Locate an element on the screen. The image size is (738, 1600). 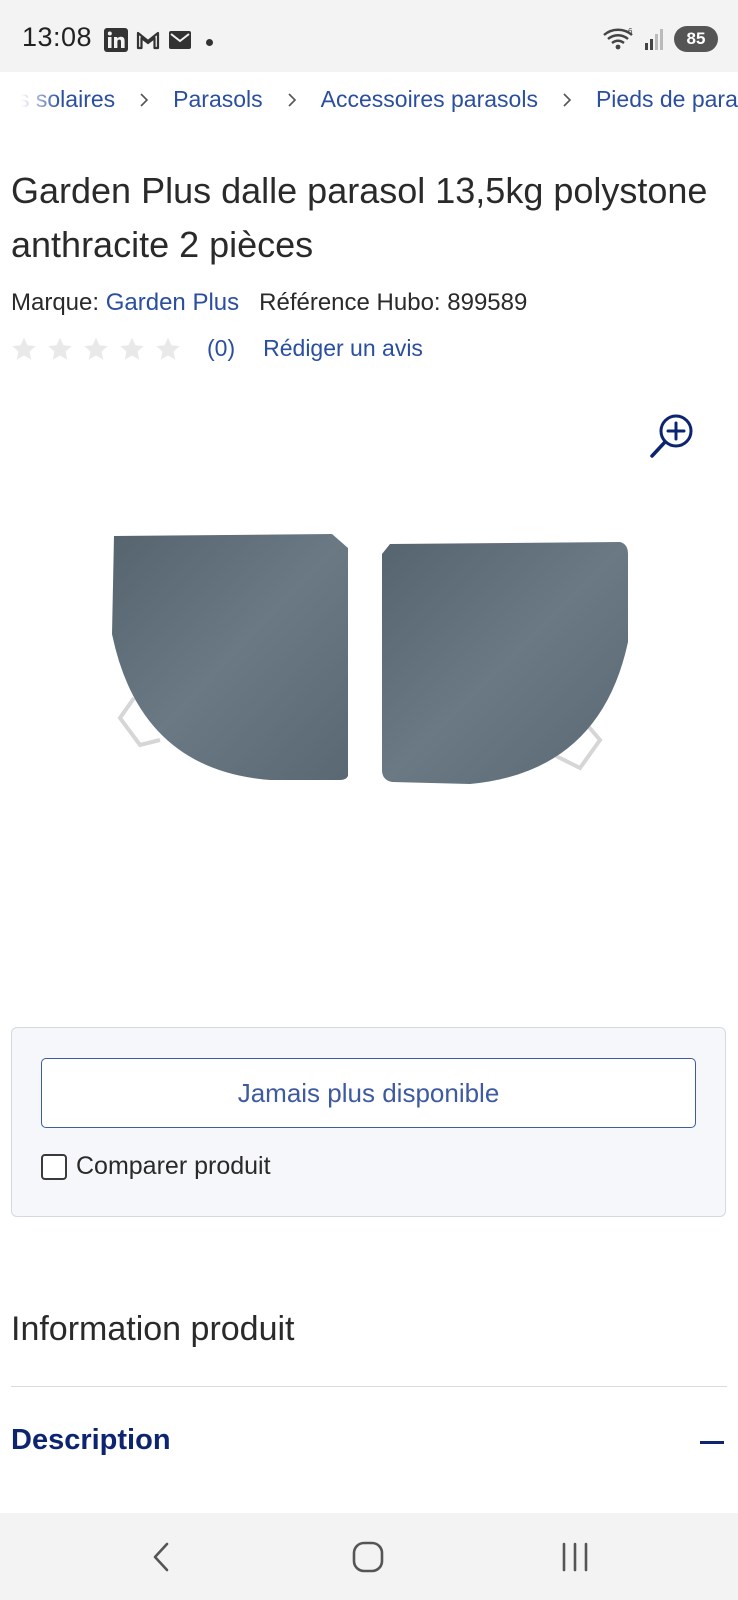
notification-icons is located at coordinates (148, 40).